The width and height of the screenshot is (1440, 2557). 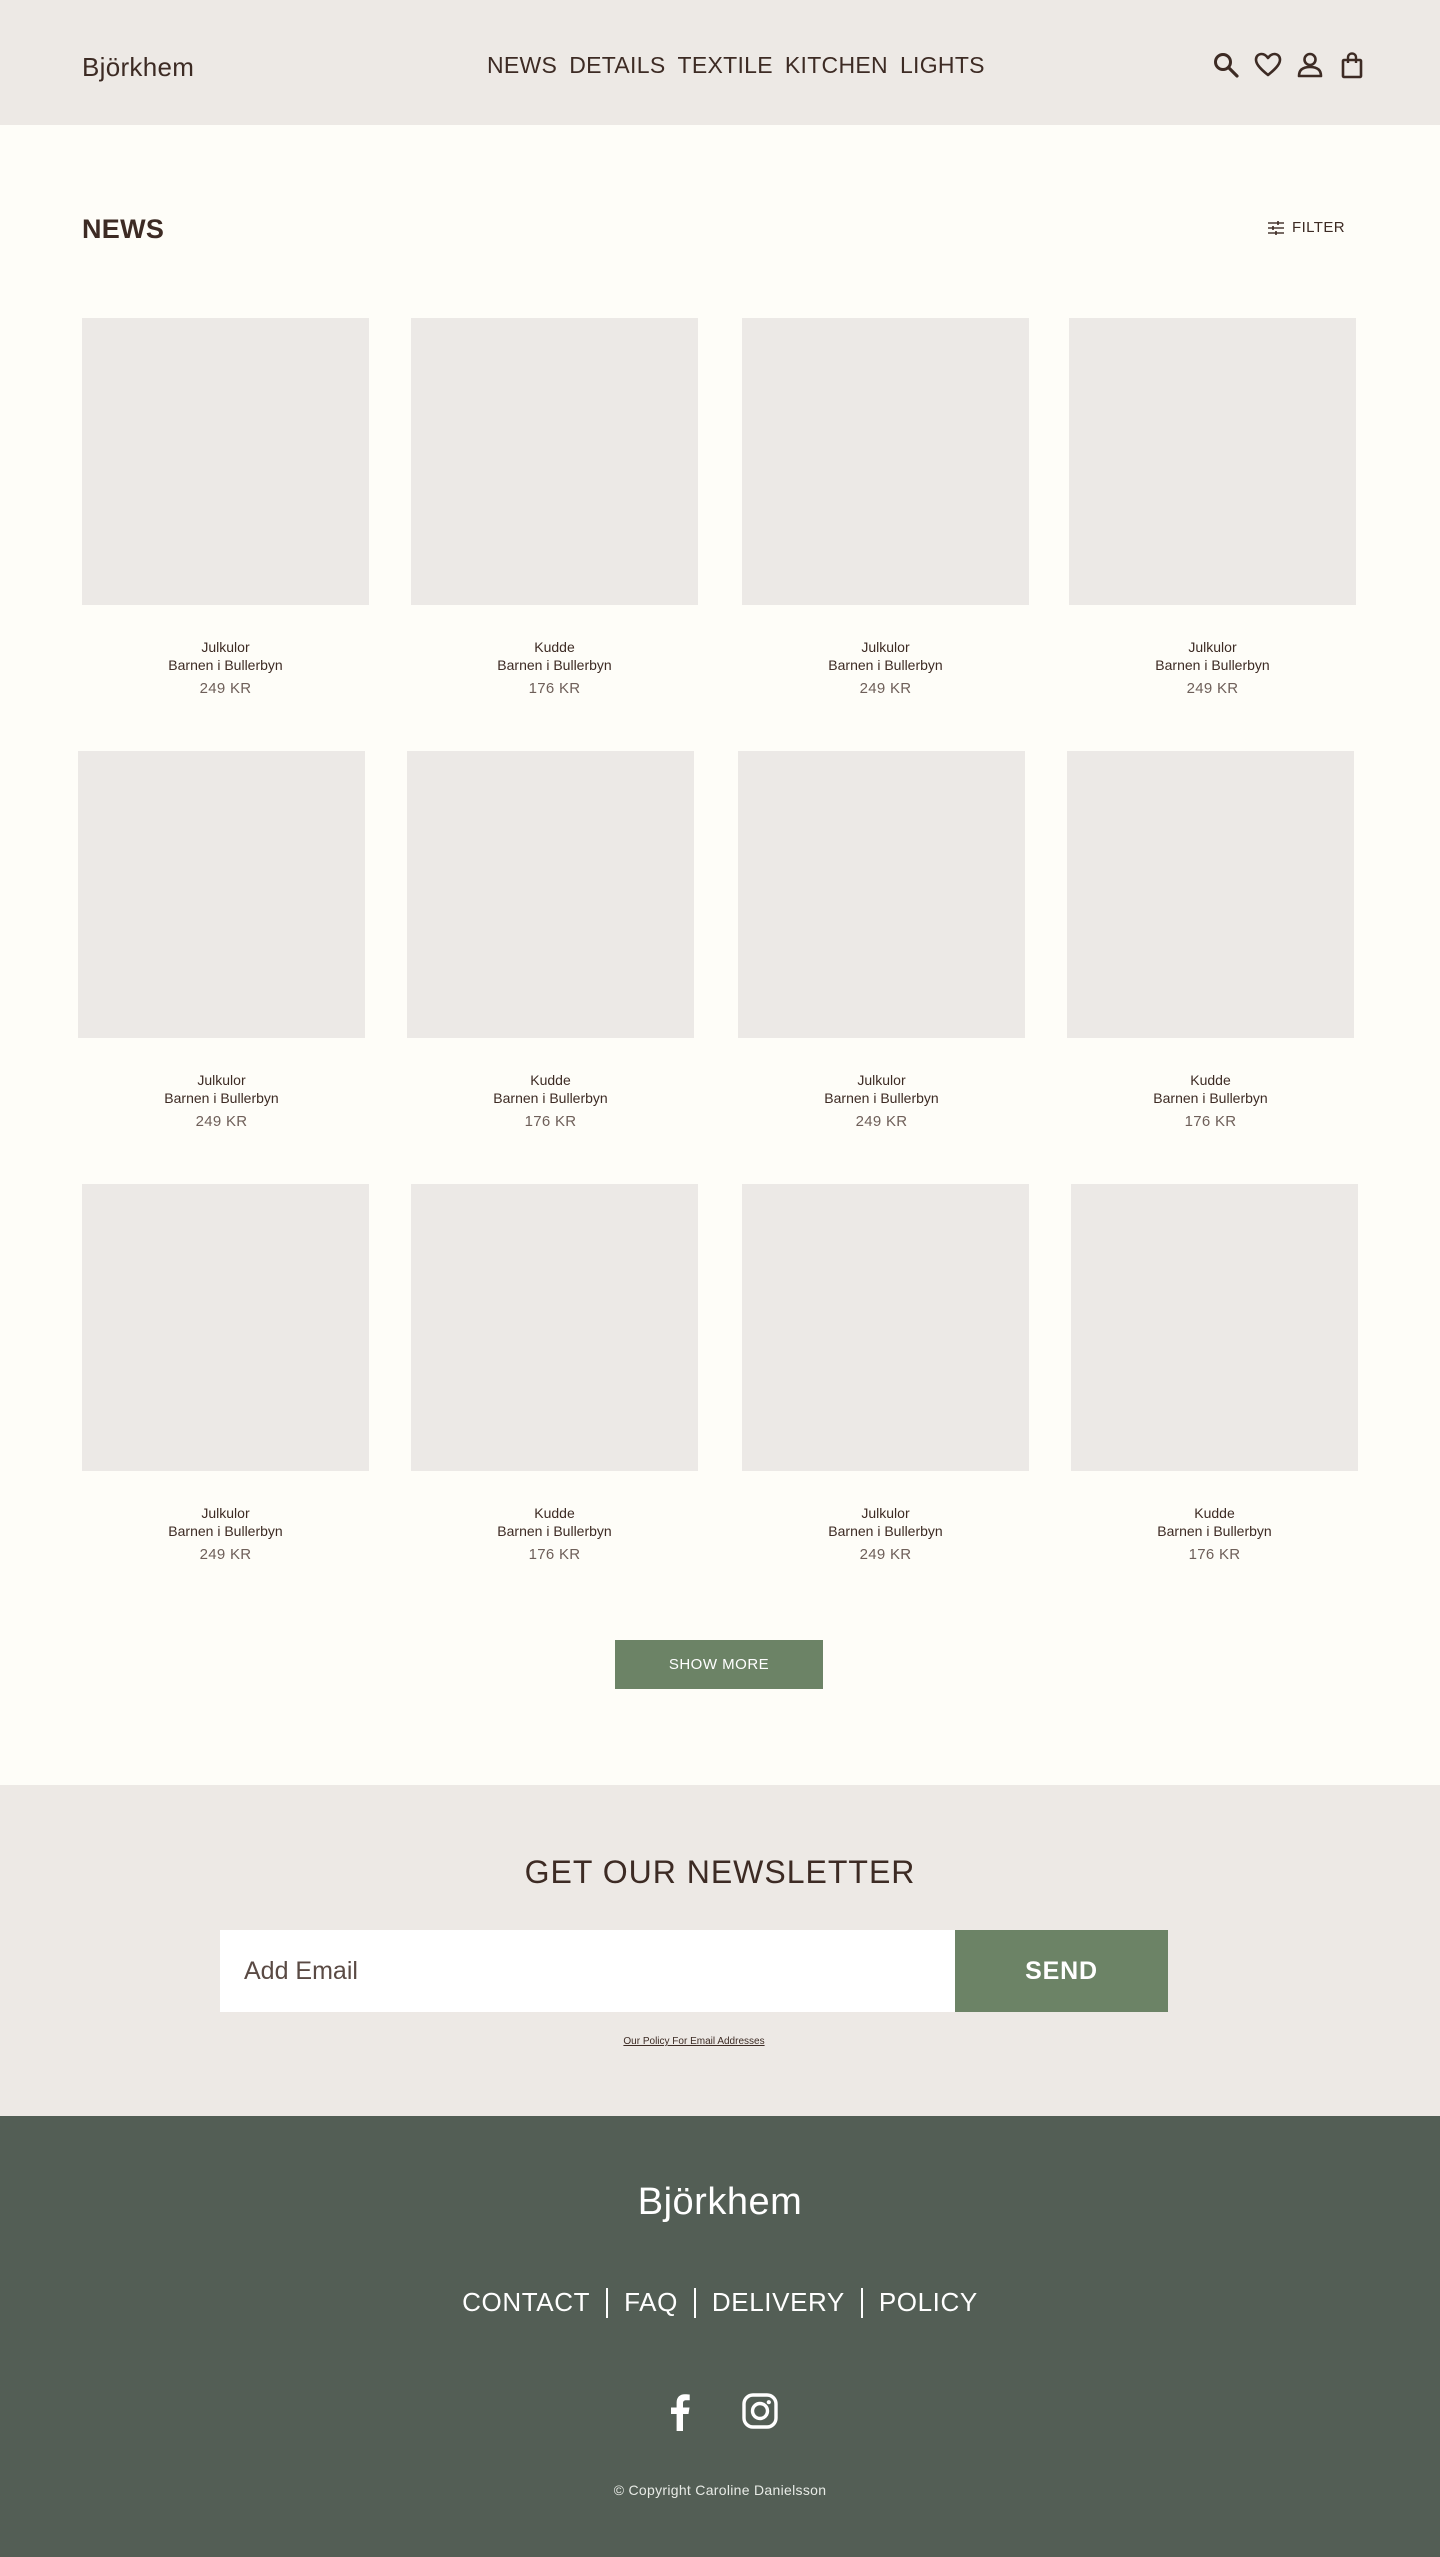 I want to click on newsletter-title: GET OUR NEWSLETTER, so click(x=720, y=1872).